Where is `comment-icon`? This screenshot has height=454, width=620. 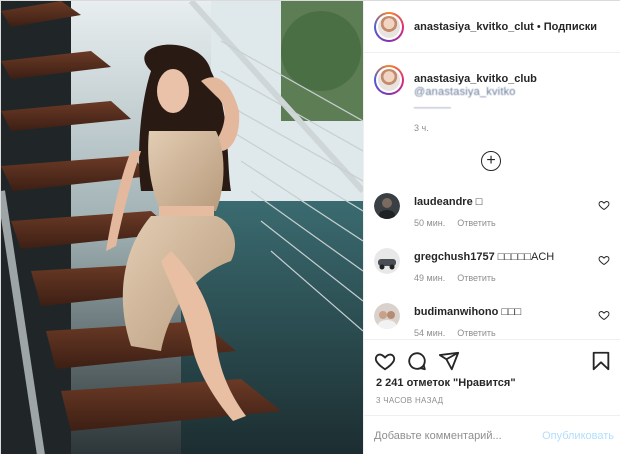 comment-icon is located at coordinates (417, 361).